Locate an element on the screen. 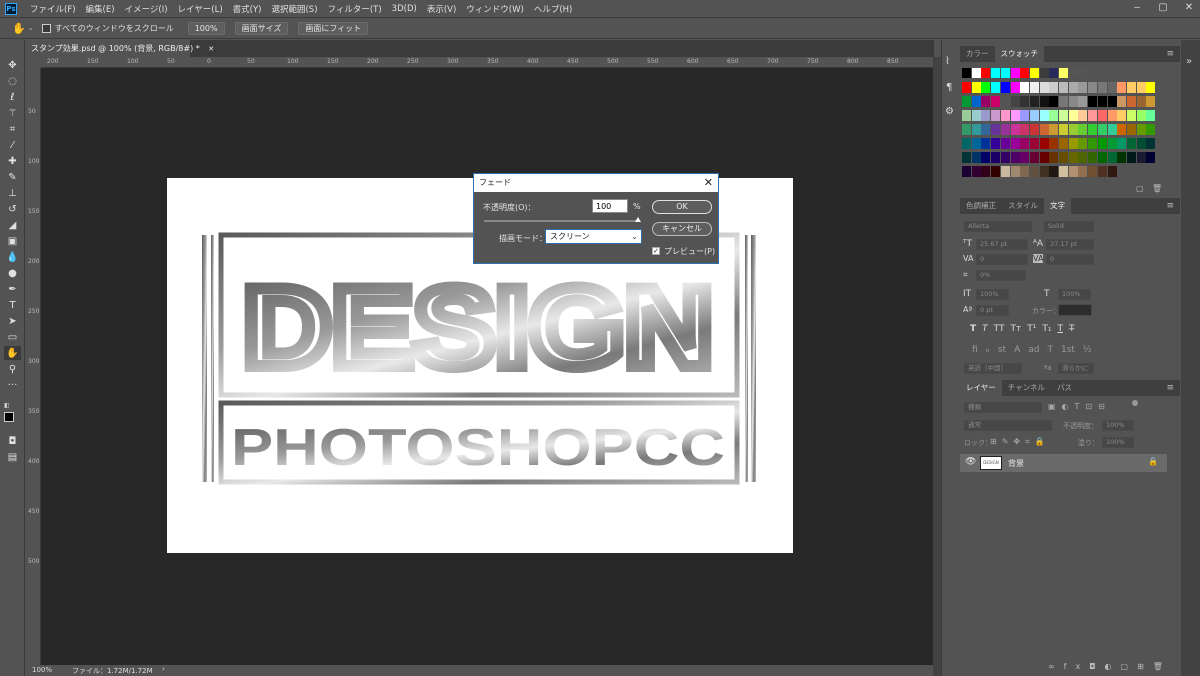  font-size-field: 25.67 pt is located at coordinates (1002, 244).